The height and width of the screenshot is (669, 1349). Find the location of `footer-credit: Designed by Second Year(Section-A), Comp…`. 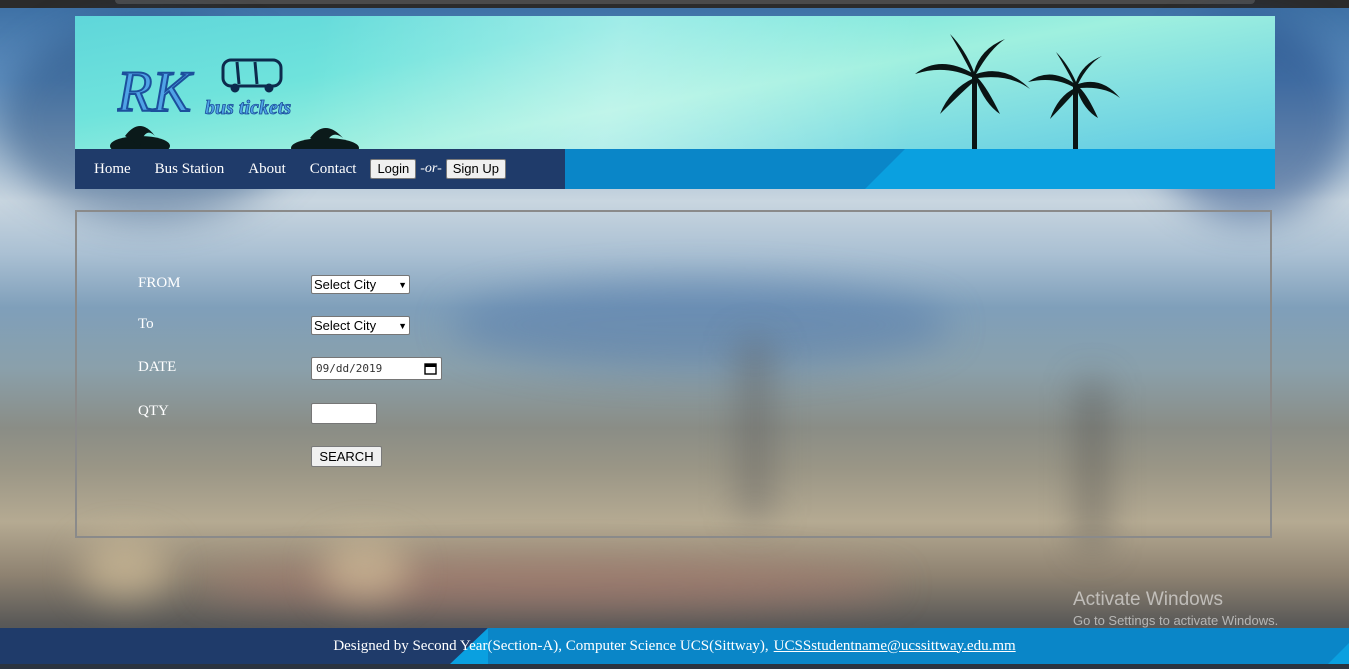

footer-credit: Designed by Second Year(Section-A), Comp… is located at coordinates (551, 645).